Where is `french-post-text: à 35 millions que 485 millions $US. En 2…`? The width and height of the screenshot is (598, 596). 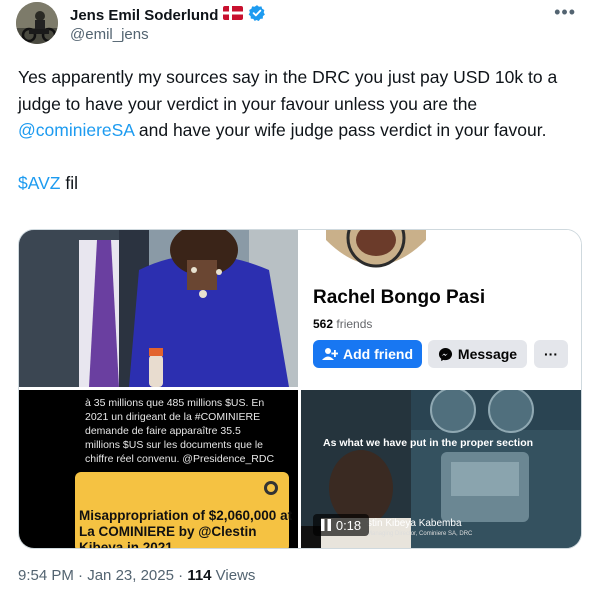 french-post-text: à 35 millions que 485 millions $US. En 2… is located at coordinates (180, 431).